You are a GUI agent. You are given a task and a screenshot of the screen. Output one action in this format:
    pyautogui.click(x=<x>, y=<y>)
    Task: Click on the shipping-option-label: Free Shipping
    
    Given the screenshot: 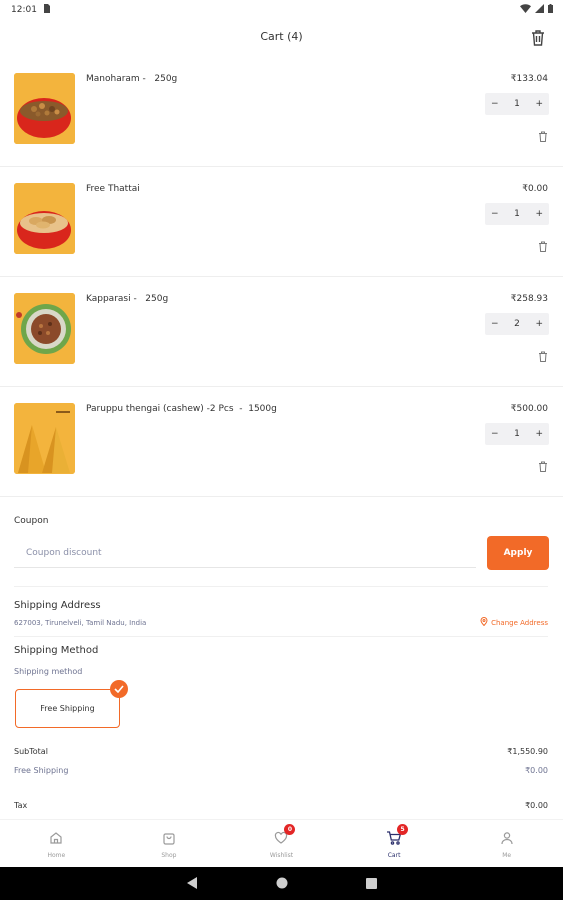 What is the action you would take?
    pyautogui.click(x=67, y=708)
    